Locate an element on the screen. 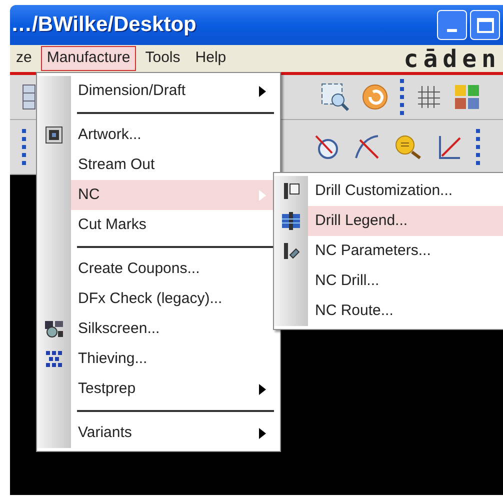 The image size is (503, 503). menu-item: NC is located at coordinates (173, 195).